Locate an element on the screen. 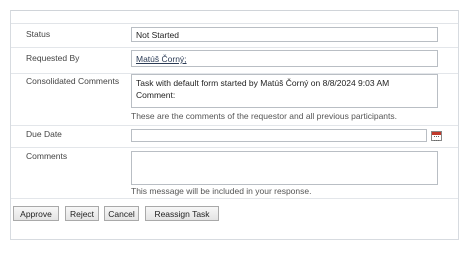 This screenshot has width=474, height=257. status-field: Not Started is located at coordinates (284, 34).